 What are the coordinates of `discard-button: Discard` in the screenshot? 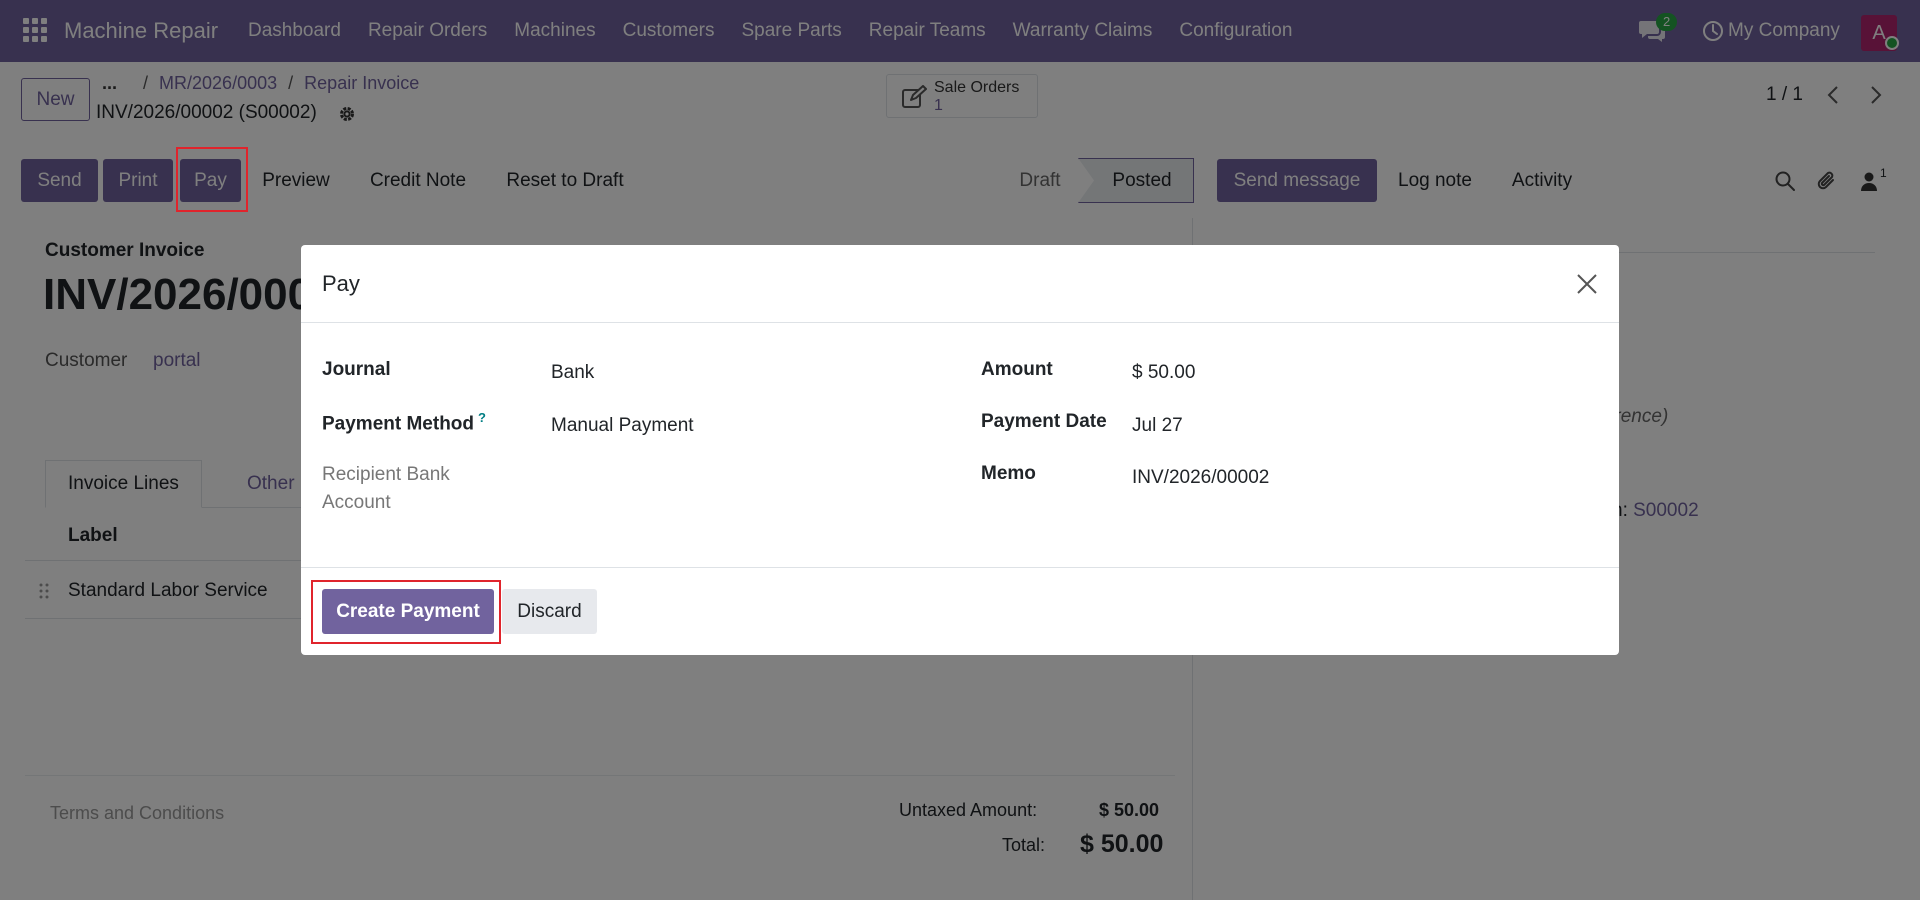 It's located at (549, 611).